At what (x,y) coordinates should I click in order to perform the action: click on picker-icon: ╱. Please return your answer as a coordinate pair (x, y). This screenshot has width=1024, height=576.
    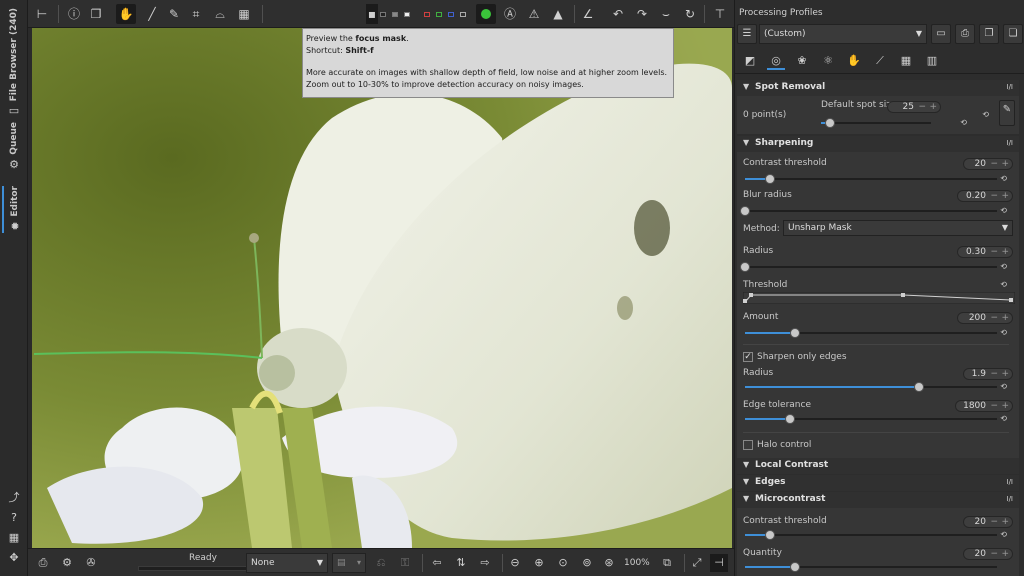
    Looking at the image, I should click on (152, 14).